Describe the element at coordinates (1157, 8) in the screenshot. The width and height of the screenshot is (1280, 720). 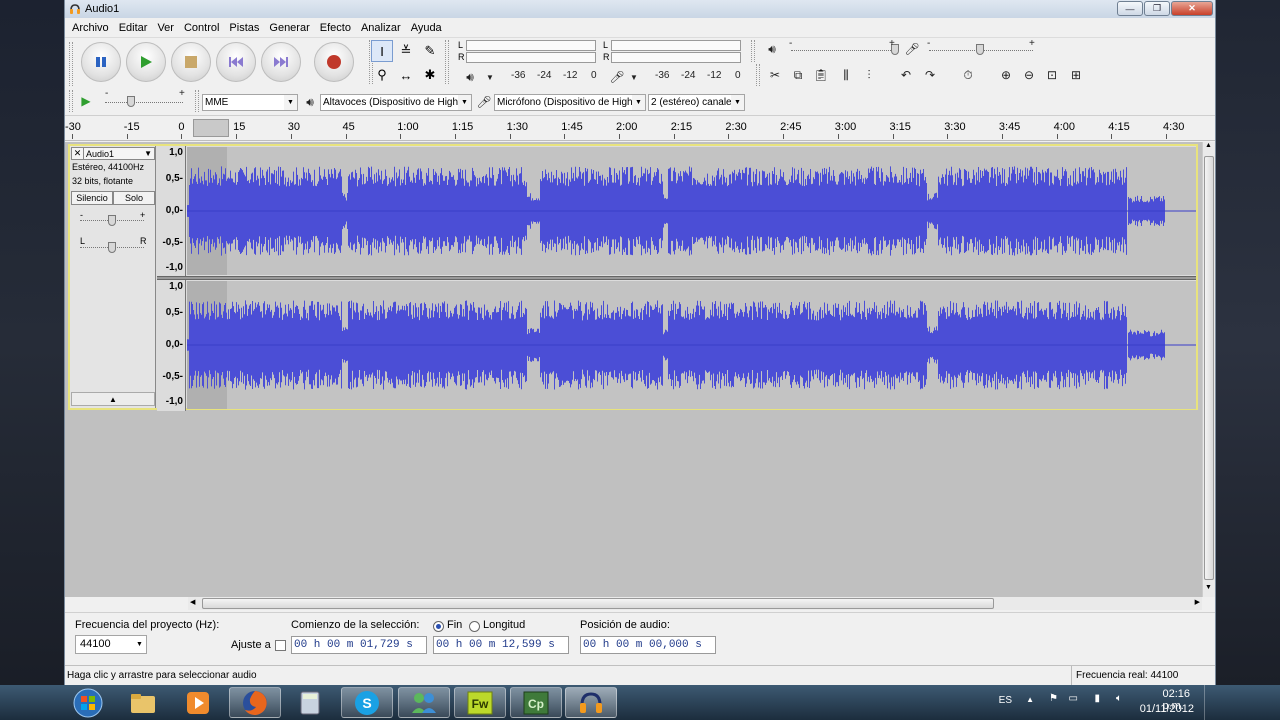
I see `maximize-button: ❐` at that location.